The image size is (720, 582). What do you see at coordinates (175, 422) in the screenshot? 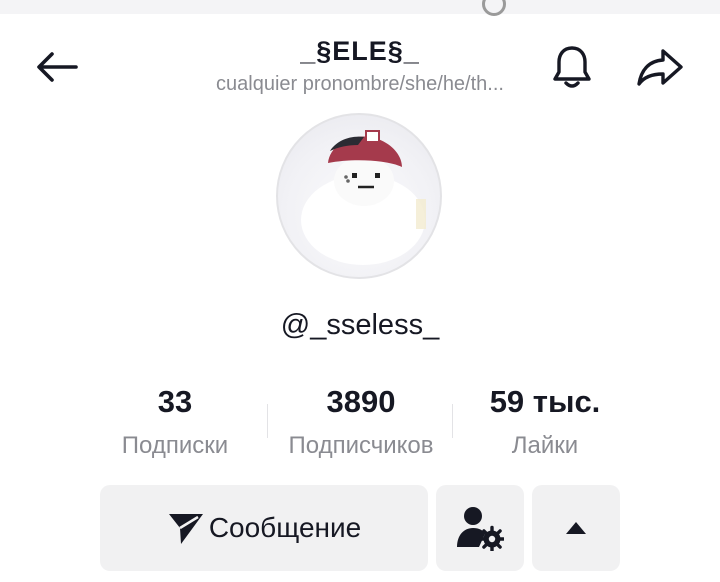
I see `stat-following: 33 Подписки` at bounding box center [175, 422].